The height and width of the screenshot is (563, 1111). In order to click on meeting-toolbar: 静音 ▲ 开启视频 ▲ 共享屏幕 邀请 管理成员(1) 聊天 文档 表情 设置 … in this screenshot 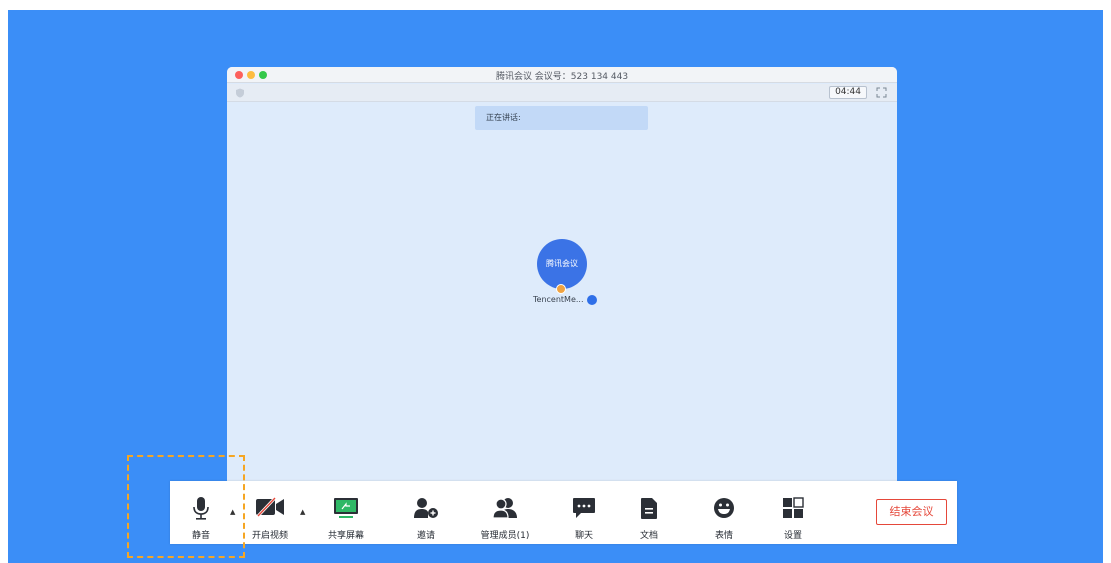, I will do `click(563, 512)`.